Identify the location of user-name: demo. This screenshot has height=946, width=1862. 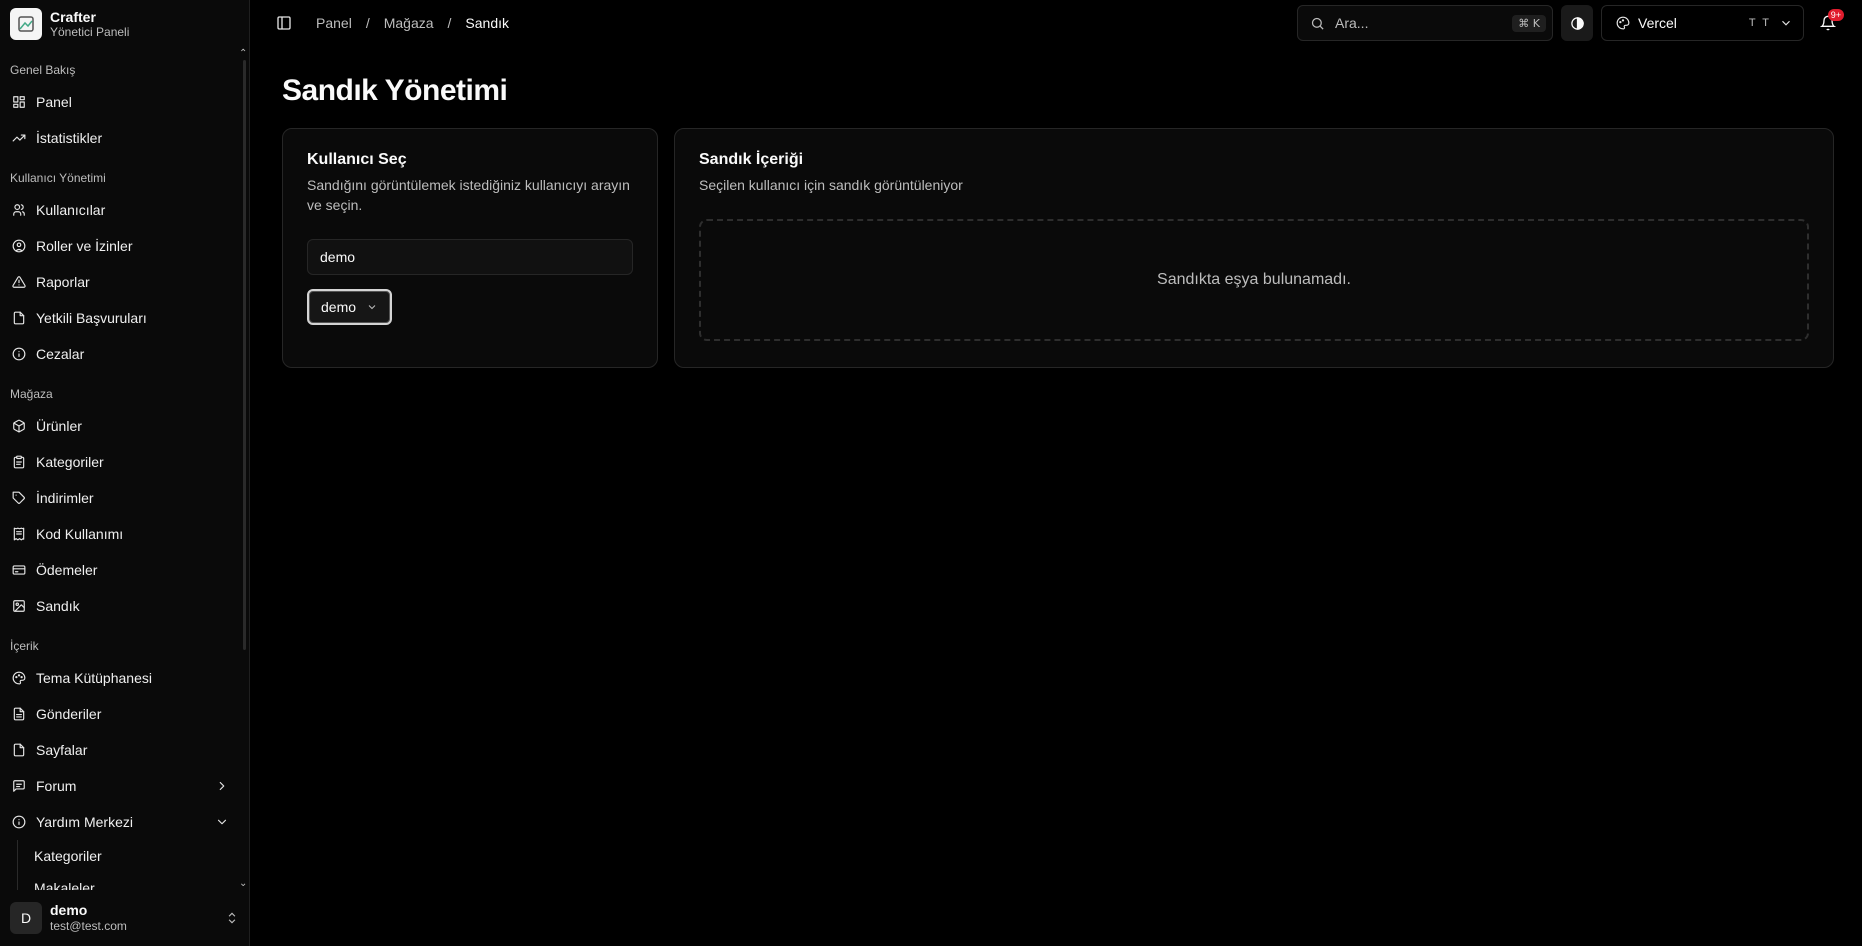
(69, 910).